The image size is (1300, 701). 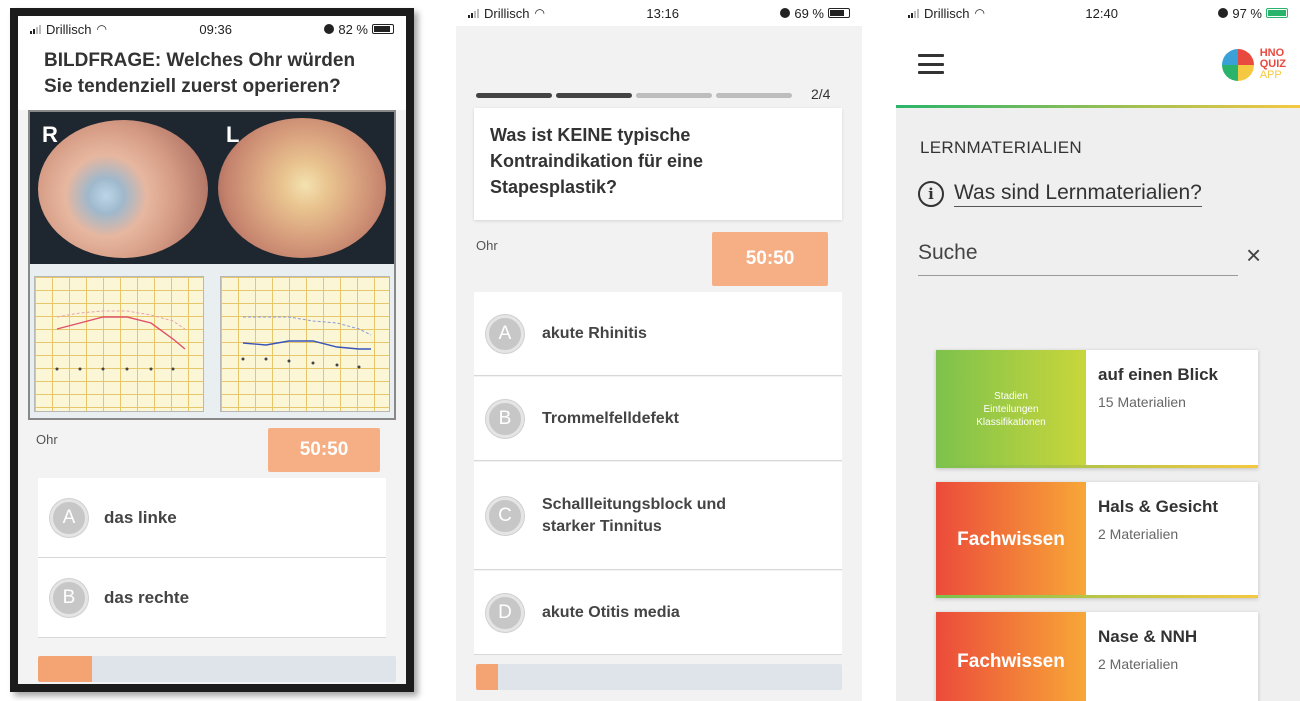 I want to click on answer-text-c: Schallleitungsblock und starker Tinnitus, so click(x=634, y=515).